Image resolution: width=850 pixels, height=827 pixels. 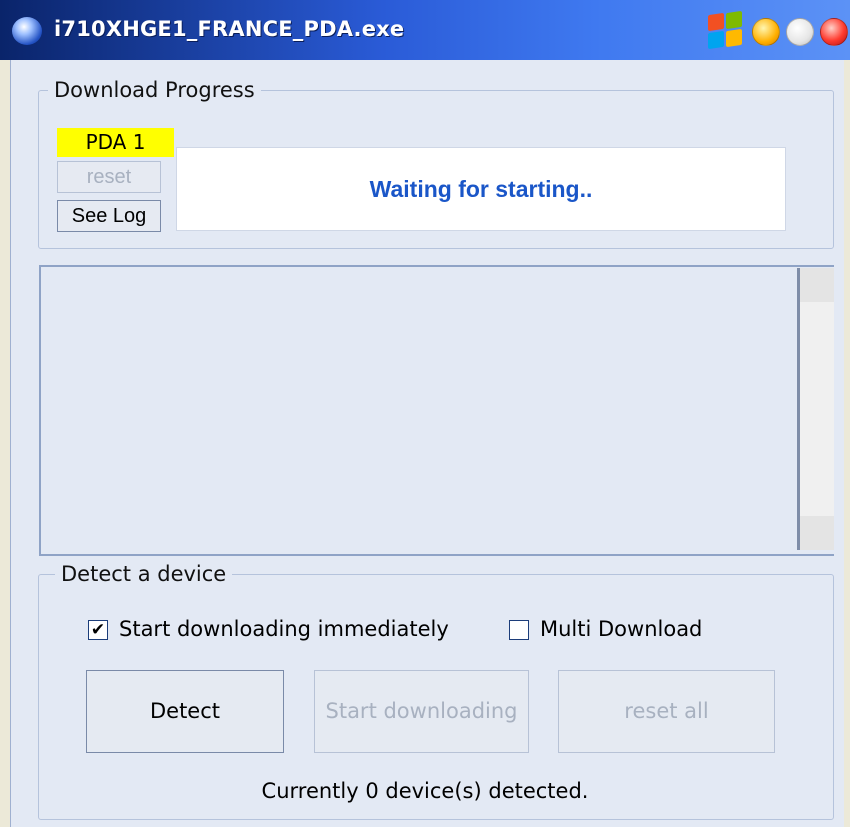 I want to click on status-display: Waiting for starting.., so click(x=481, y=189).